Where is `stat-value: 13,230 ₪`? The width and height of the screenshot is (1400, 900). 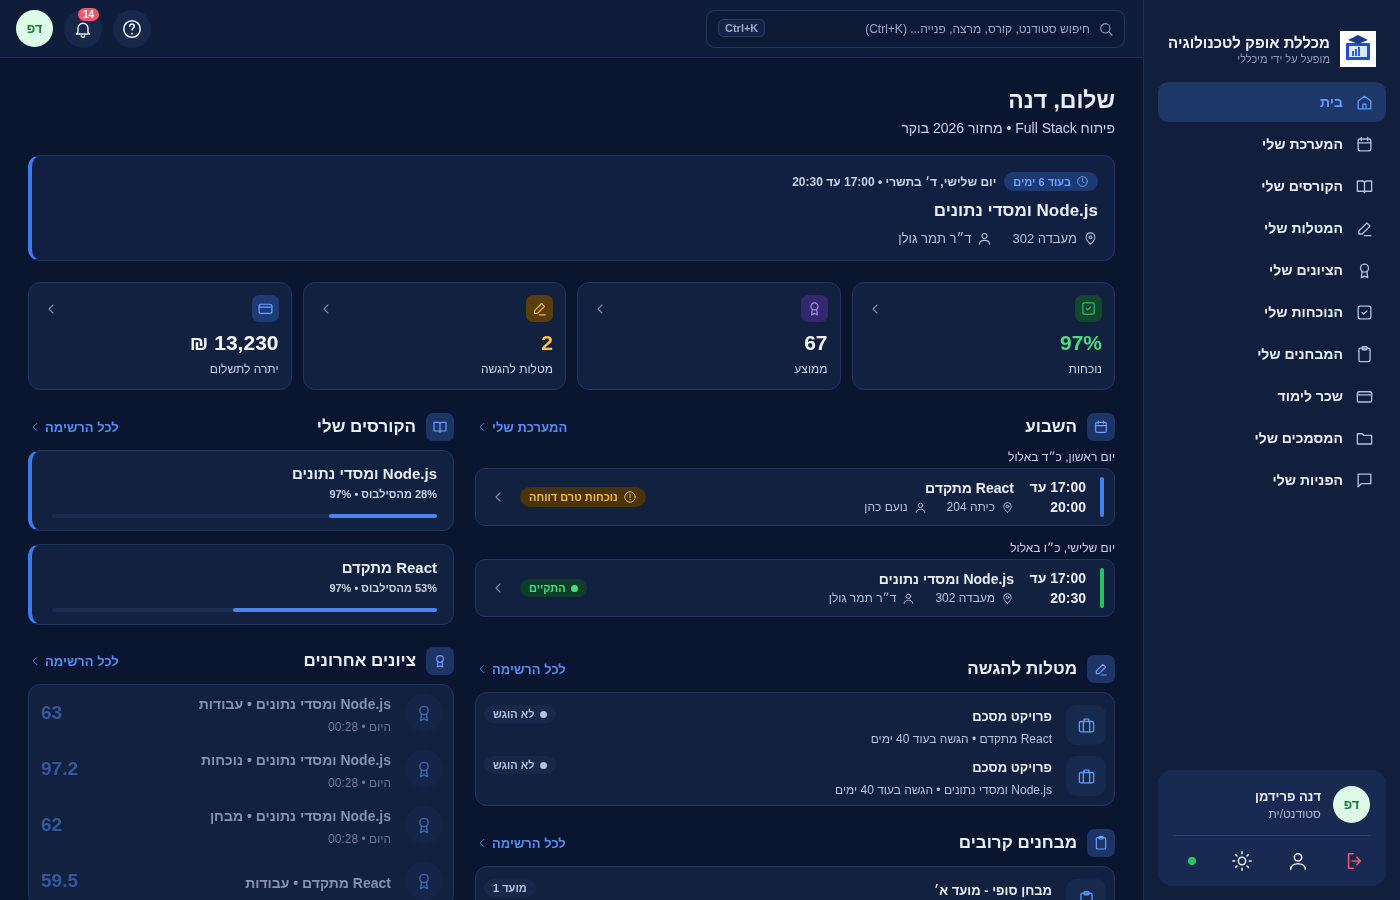
stat-value: 13,230 ₪ is located at coordinates (234, 343).